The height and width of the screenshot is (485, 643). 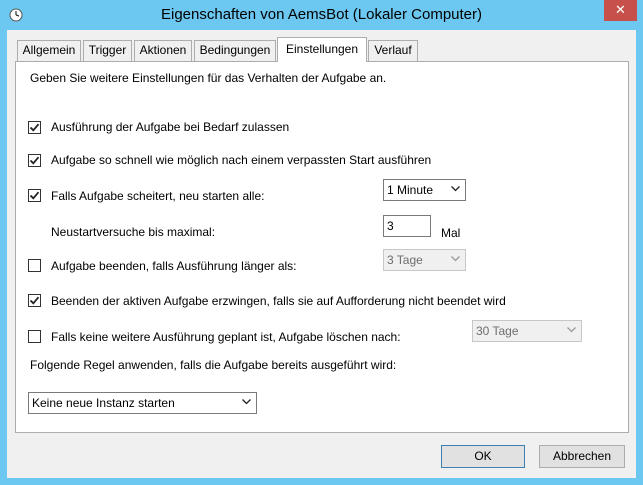 I want to click on retry-label: Neustartversuche bis maximal:, so click(x=133, y=232).